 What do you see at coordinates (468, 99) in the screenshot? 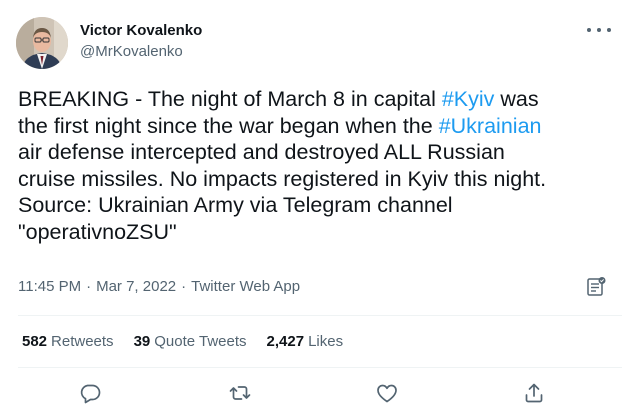
I see `hashtag-kyiv: #Kyiv` at bounding box center [468, 99].